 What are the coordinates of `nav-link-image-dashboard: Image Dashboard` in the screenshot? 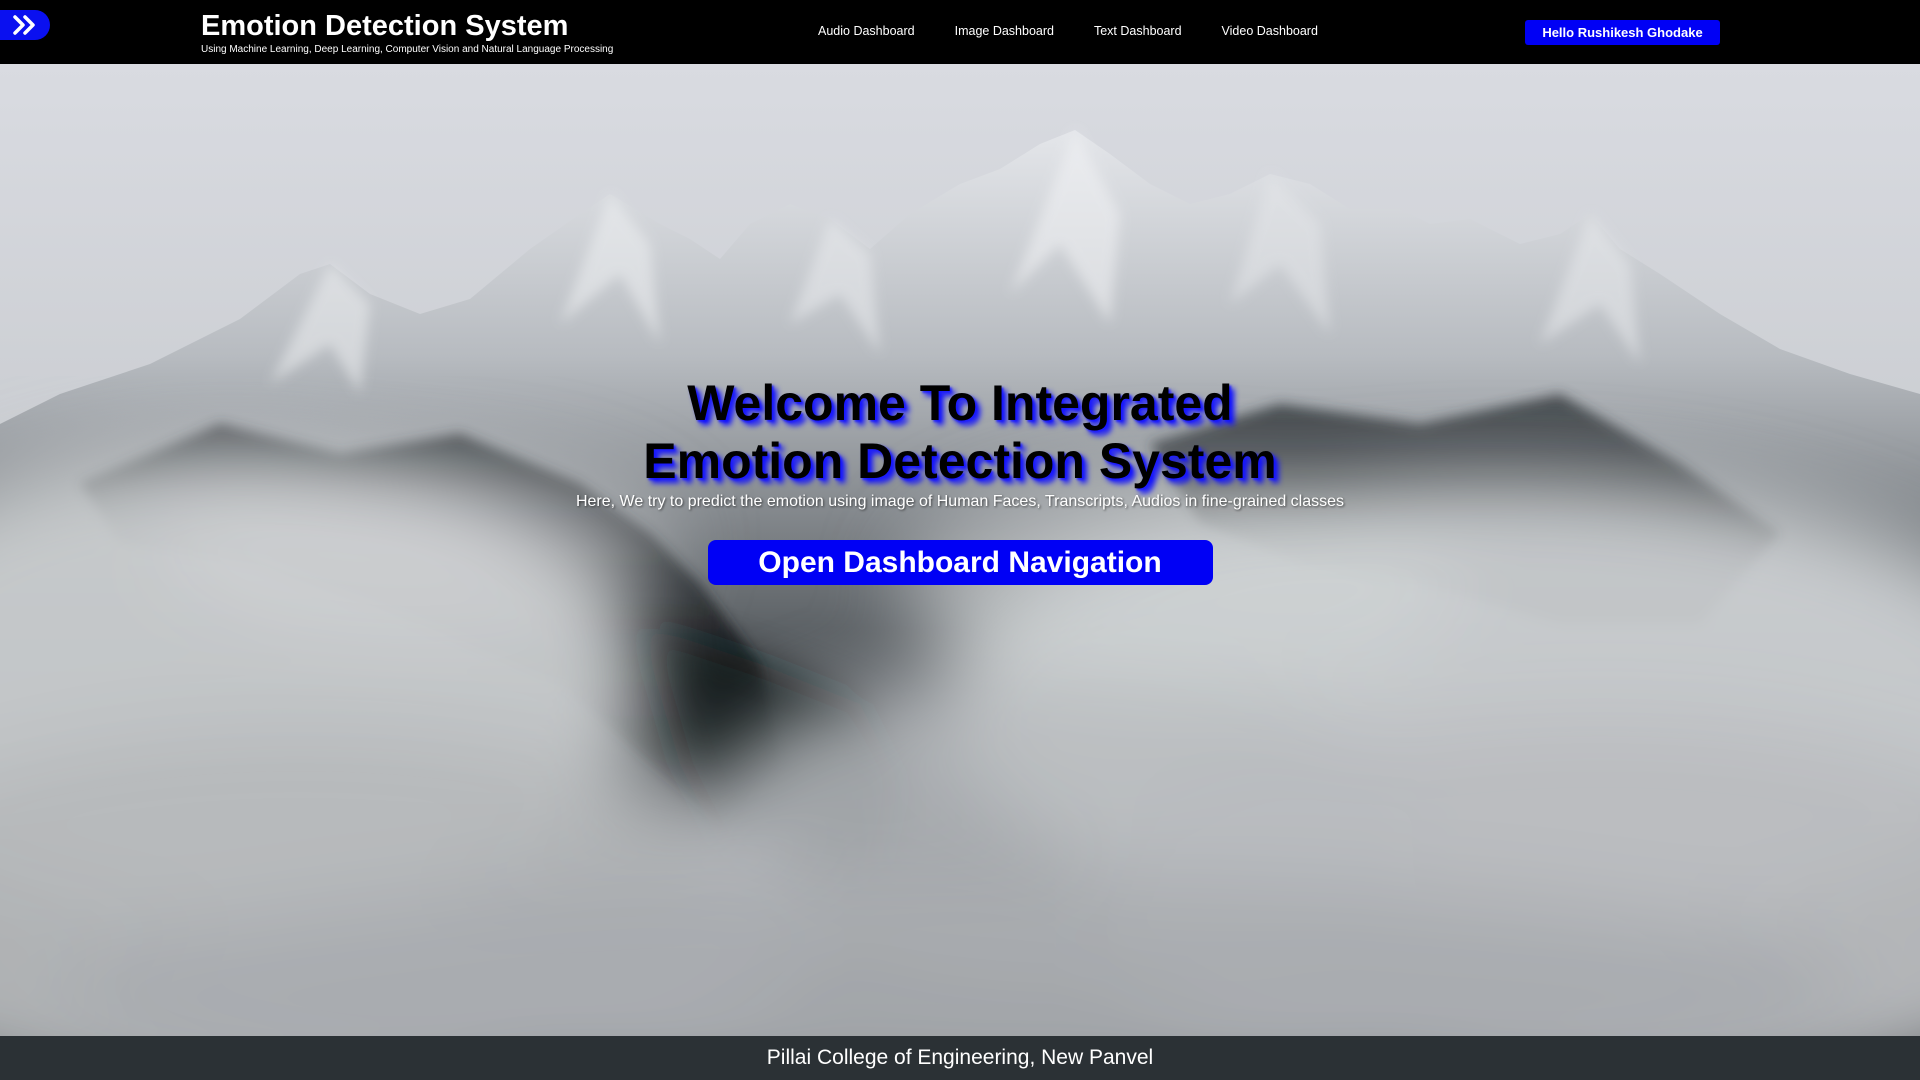 It's located at (1004, 31).